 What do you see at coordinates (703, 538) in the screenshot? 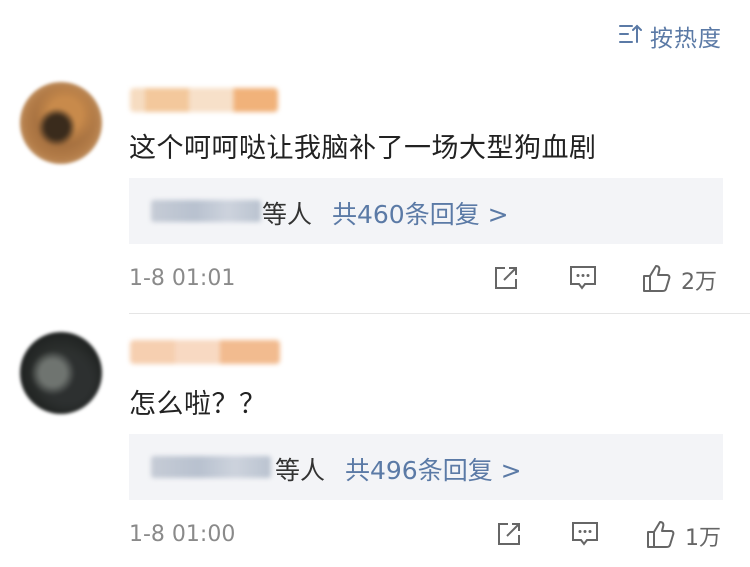
I see `like-count: 1万` at bounding box center [703, 538].